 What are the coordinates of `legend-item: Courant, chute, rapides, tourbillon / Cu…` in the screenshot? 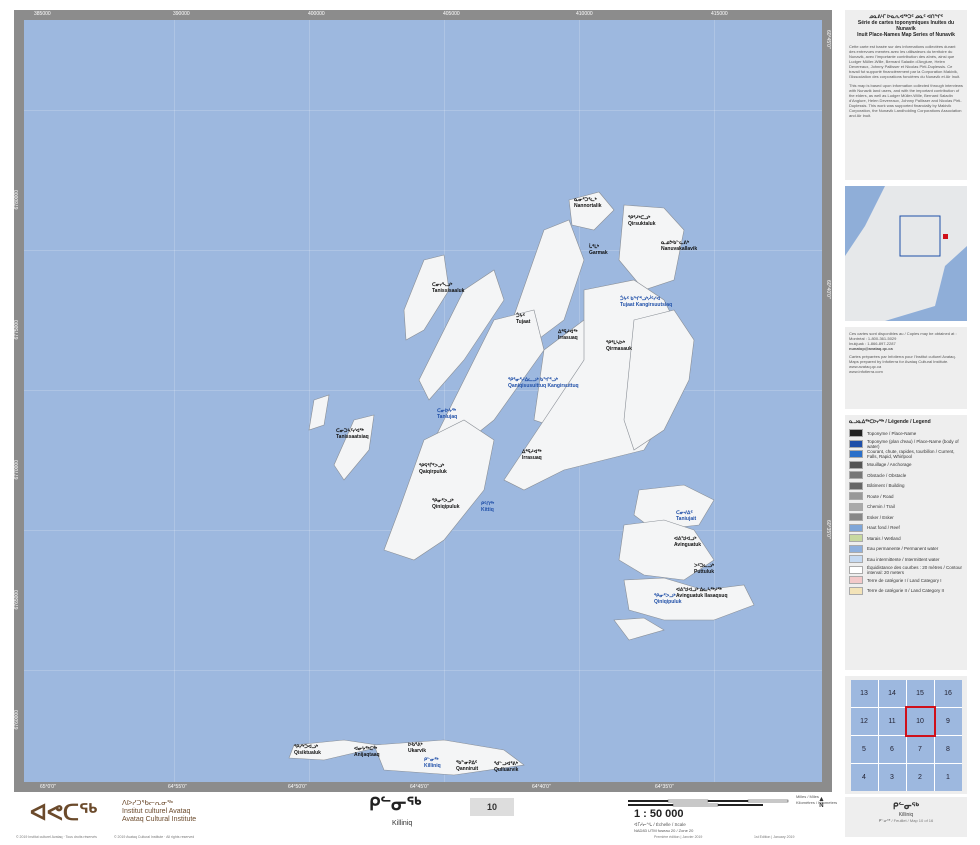 It's located at (906, 454).